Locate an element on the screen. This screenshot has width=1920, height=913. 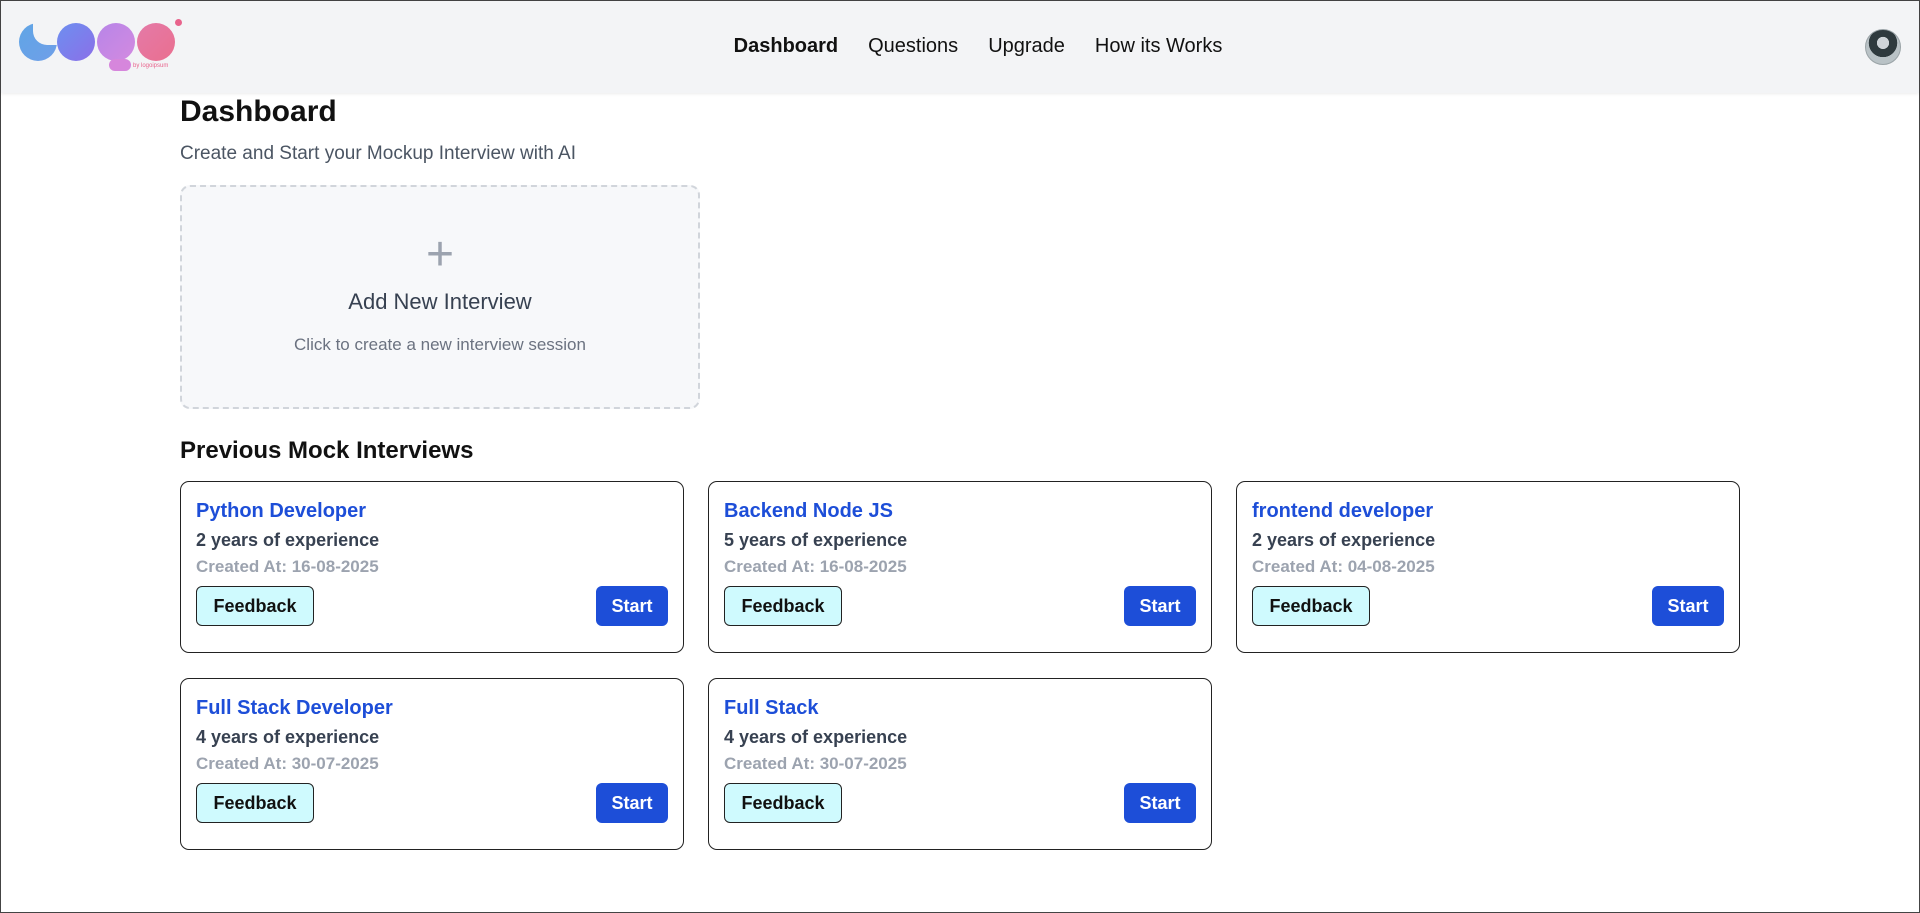
nav-item-questions: Questions is located at coordinates (913, 46).